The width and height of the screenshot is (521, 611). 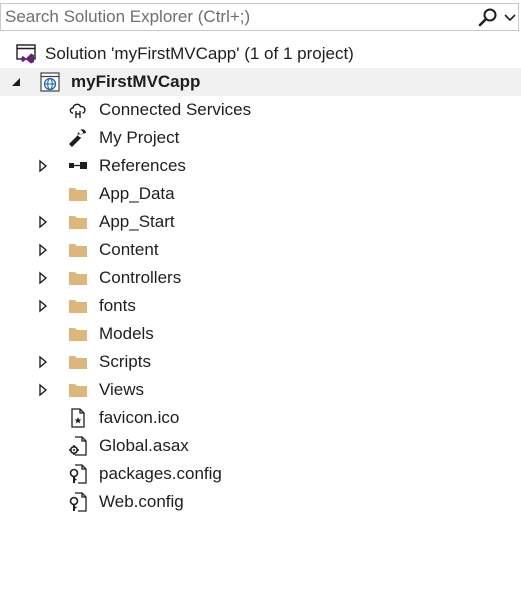 I want to click on tree-label: Controllers, so click(x=140, y=277).